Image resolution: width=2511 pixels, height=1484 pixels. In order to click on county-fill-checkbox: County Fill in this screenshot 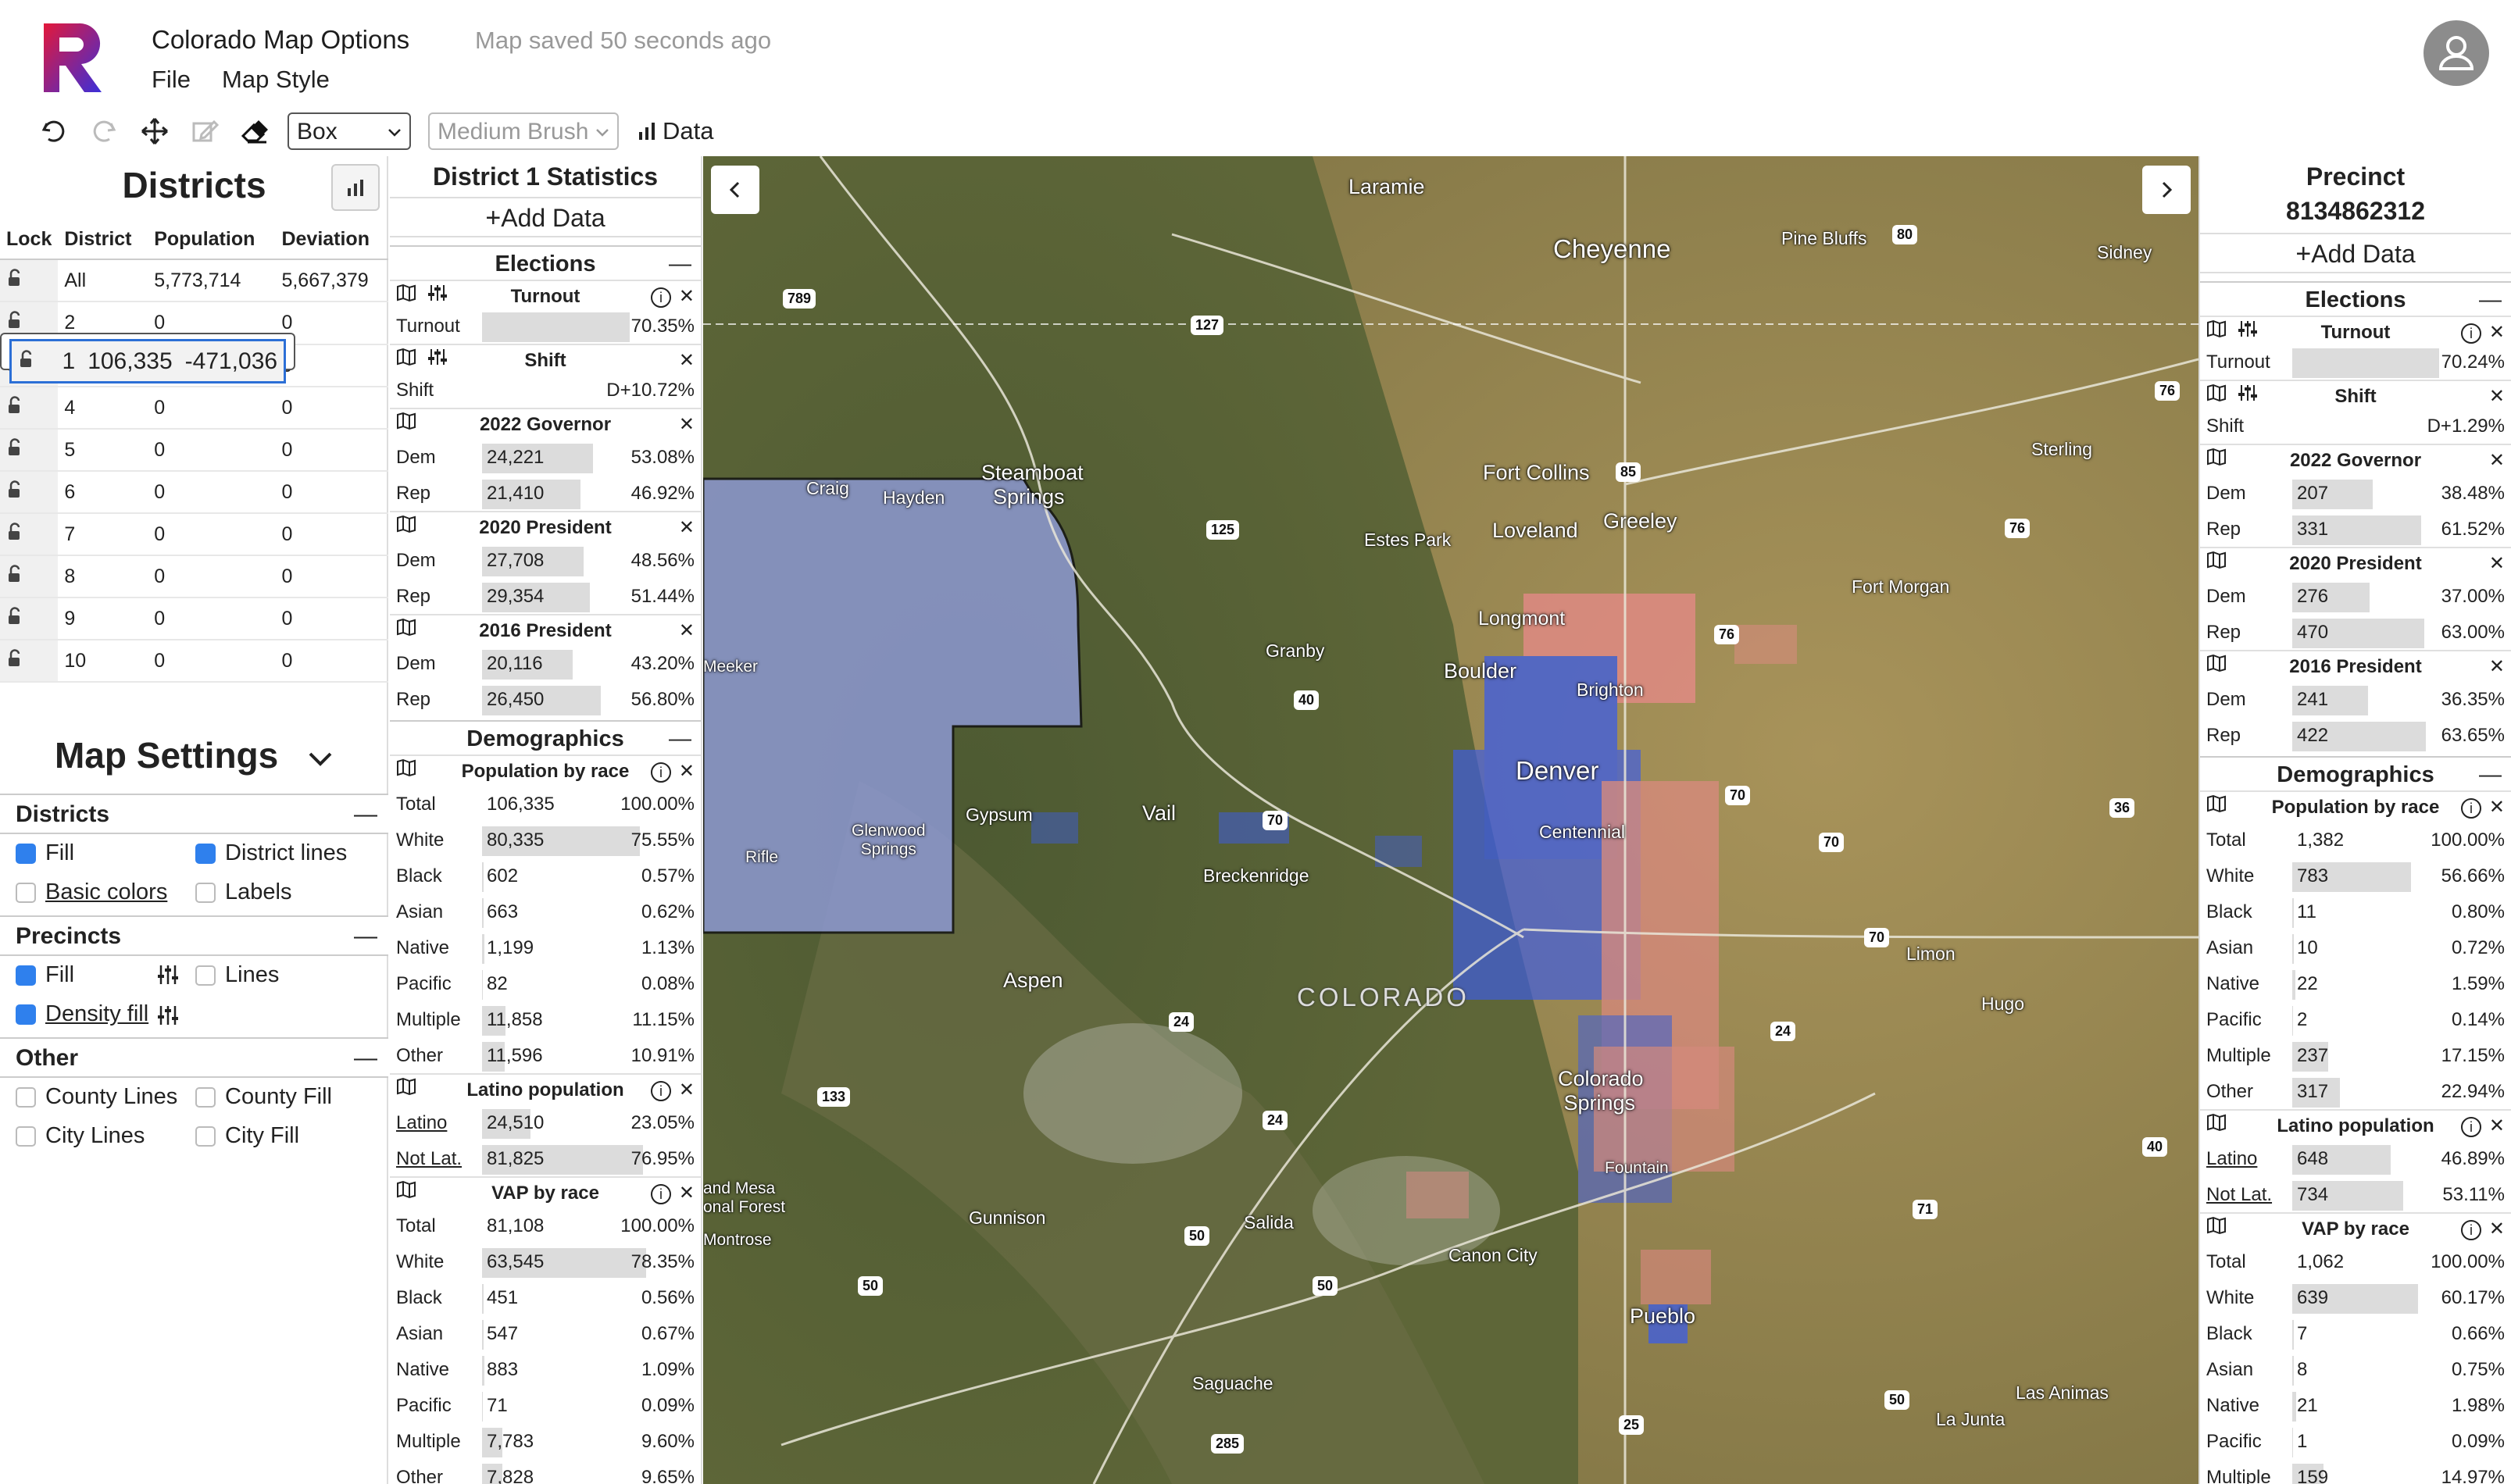, I will do `click(263, 1097)`.